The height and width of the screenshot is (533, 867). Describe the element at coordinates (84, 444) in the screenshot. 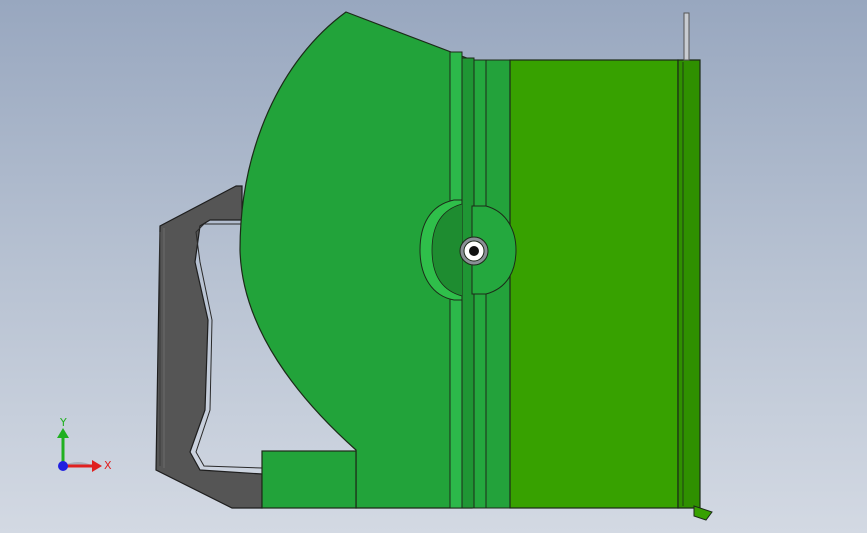

I see `axis-triad: Y X` at that location.